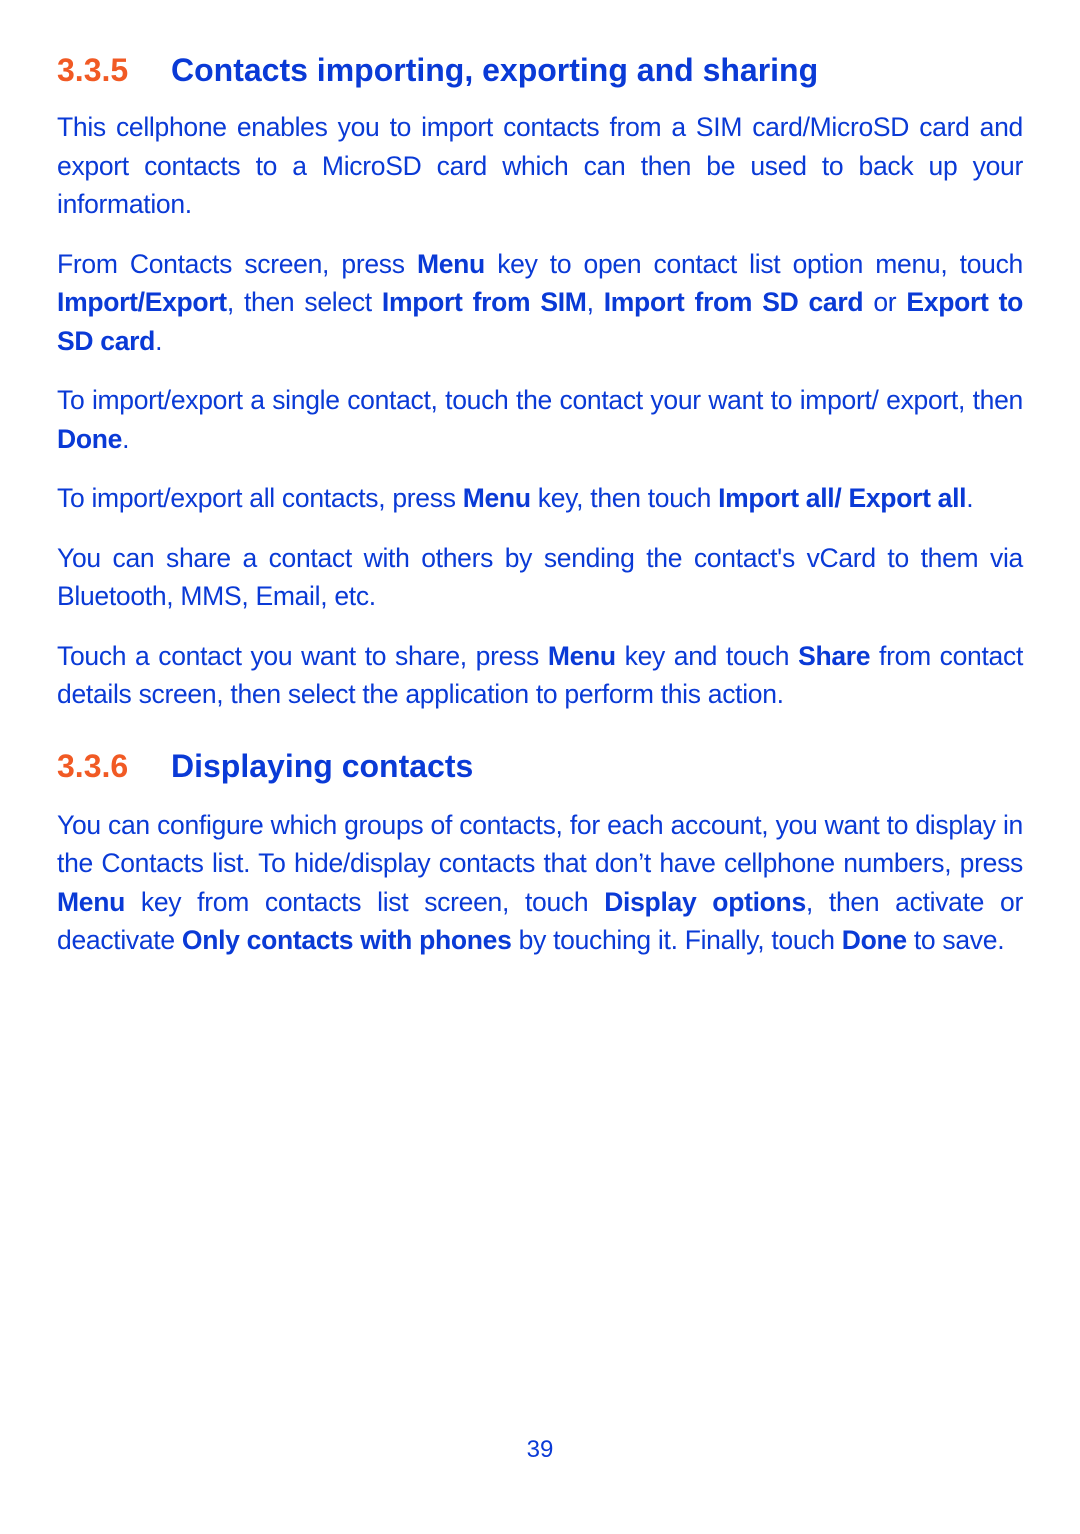  What do you see at coordinates (484, 302) in the screenshot?
I see `bold-term: Import from SIM` at bounding box center [484, 302].